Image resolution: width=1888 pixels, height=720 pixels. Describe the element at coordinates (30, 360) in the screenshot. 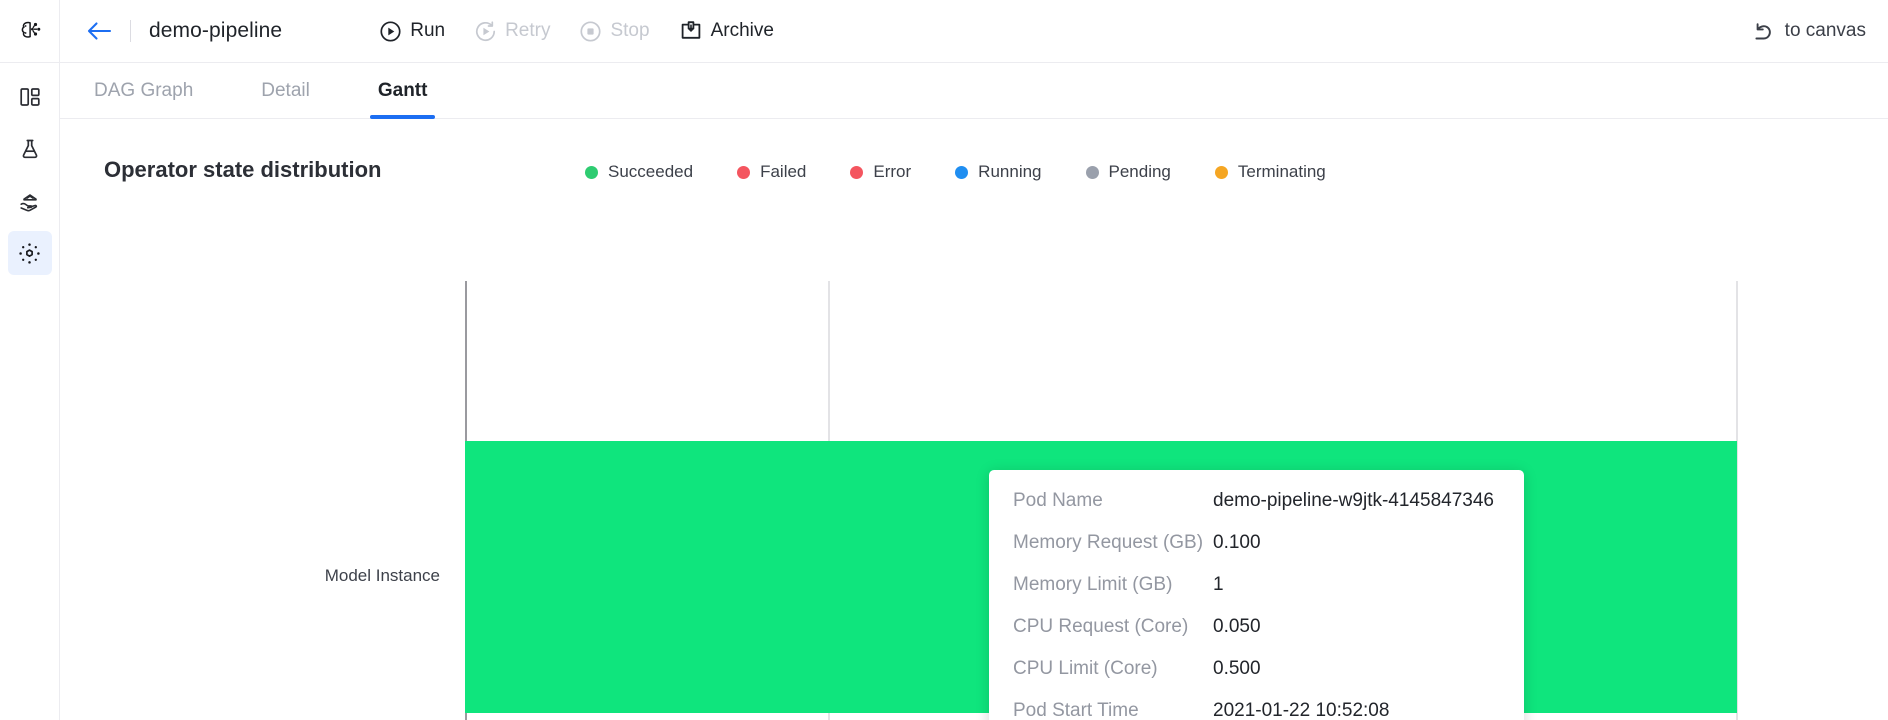

I see `left-nav-rail` at that location.